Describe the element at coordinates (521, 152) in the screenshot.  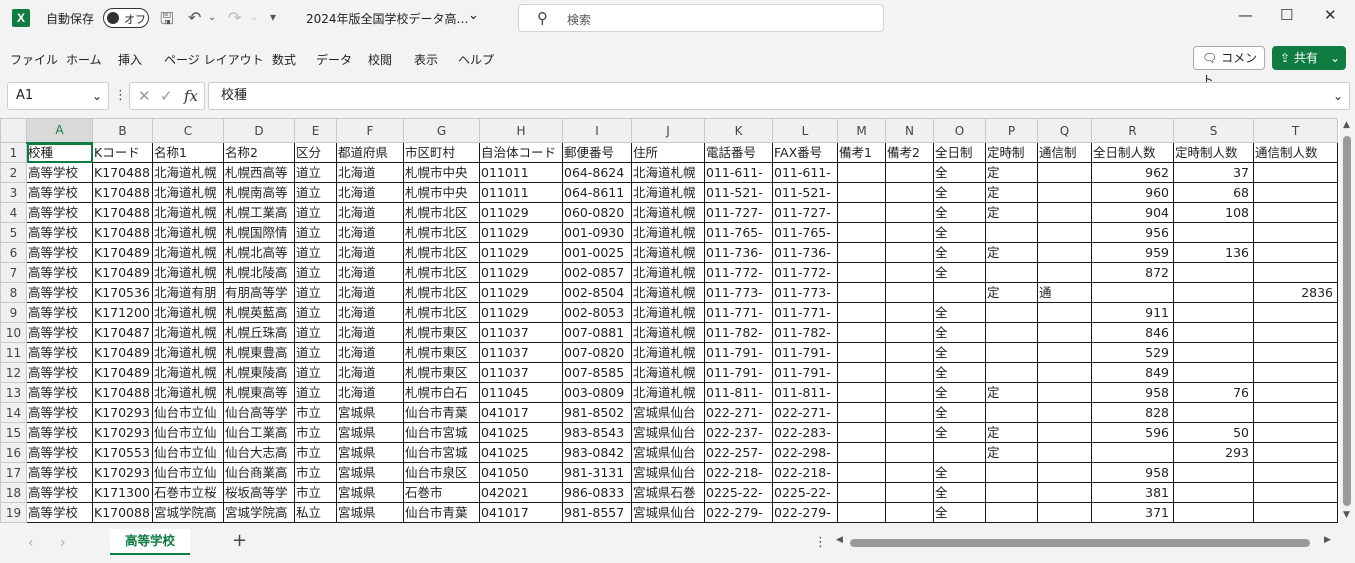
I see `cell: 自治体コード` at that location.